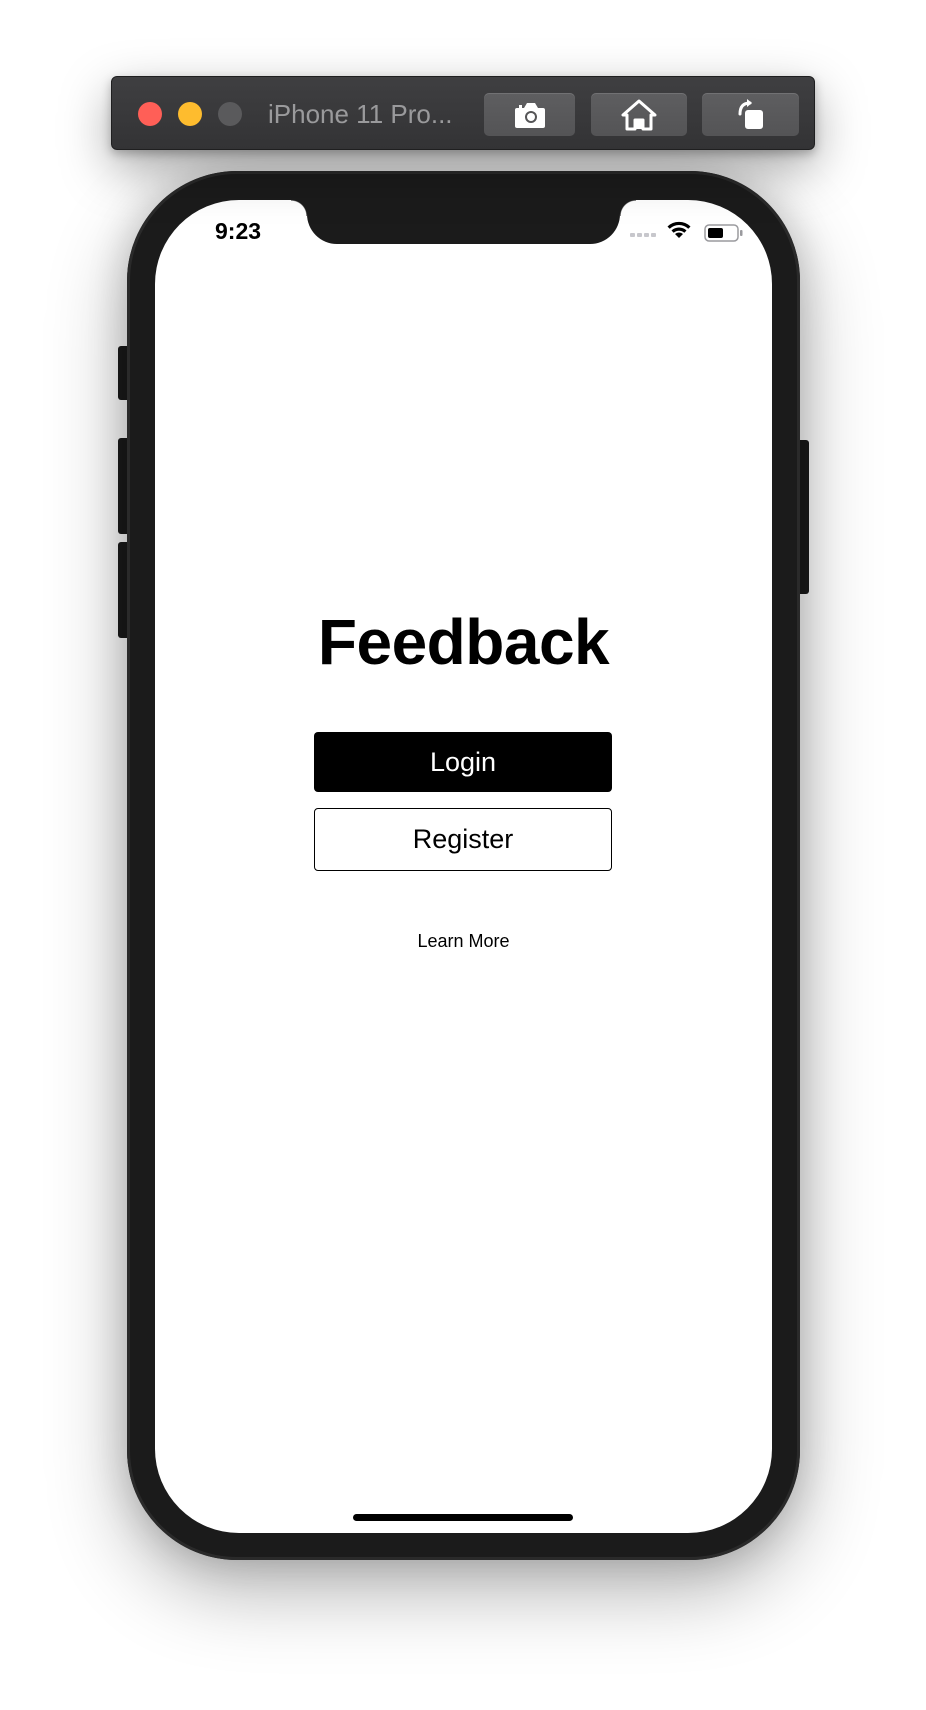  Describe the element at coordinates (463, 839) in the screenshot. I see `register-button: Register` at that location.